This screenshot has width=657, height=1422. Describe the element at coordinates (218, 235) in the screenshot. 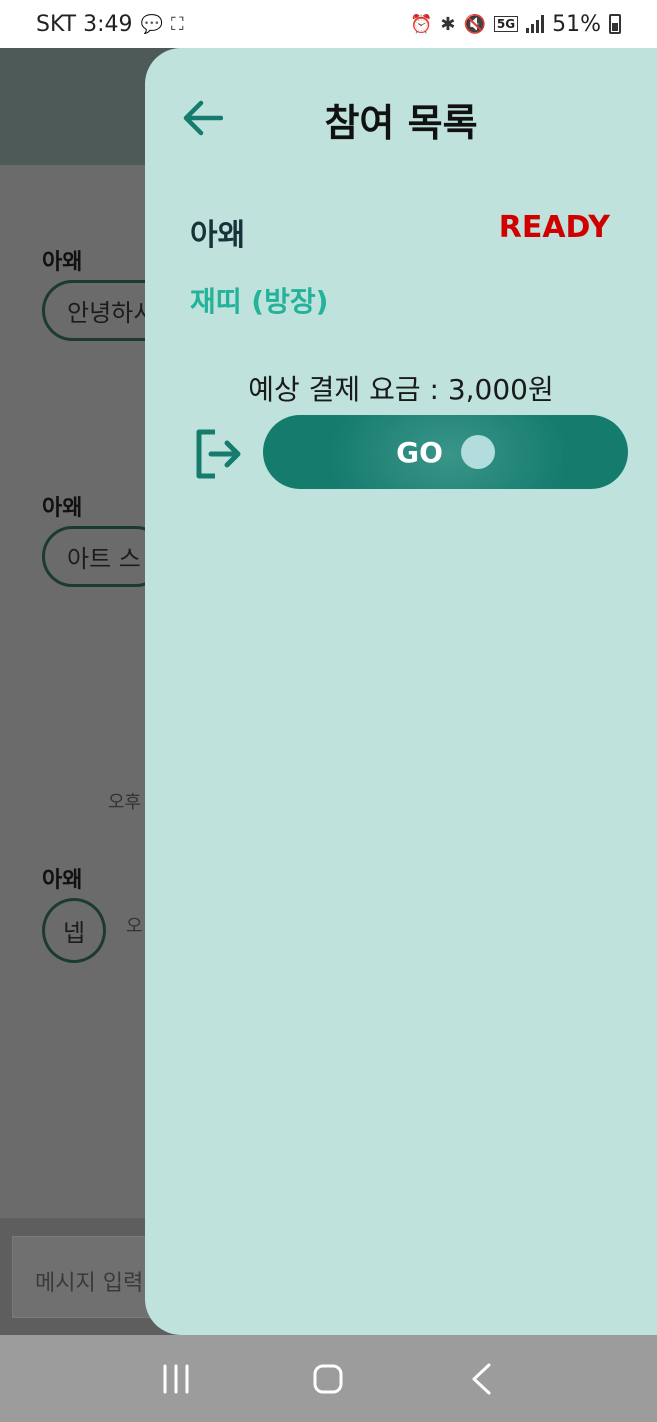

I see `participant-name: 아왜` at that location.